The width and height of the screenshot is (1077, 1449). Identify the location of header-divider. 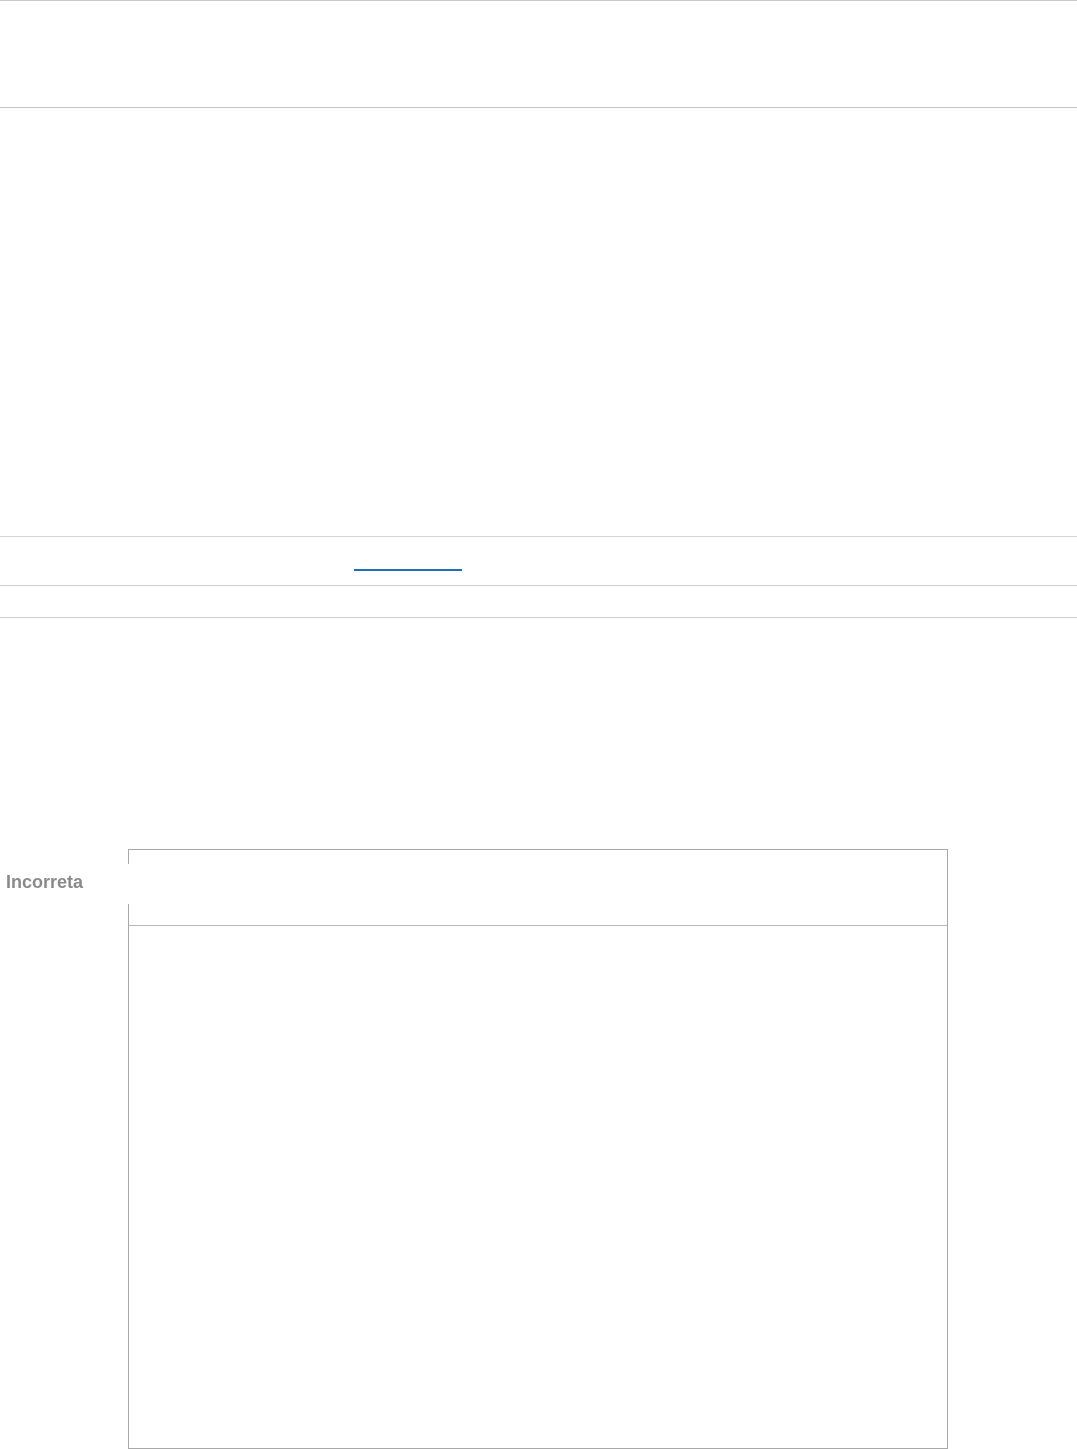
(538, 107).